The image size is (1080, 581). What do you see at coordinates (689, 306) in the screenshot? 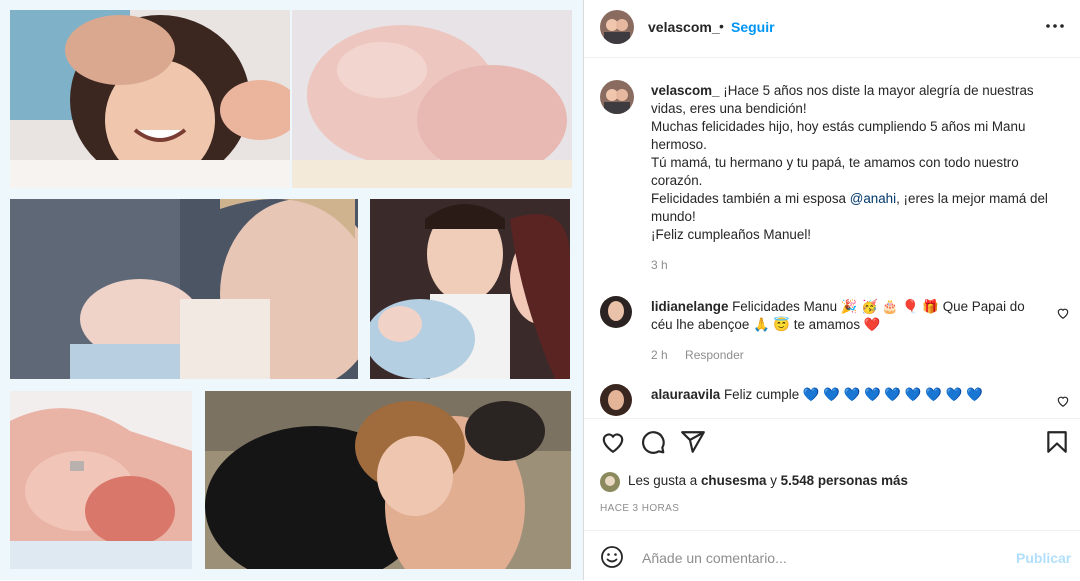
I see `commenter-username: lidianelange` at bounding box center [689, 306].